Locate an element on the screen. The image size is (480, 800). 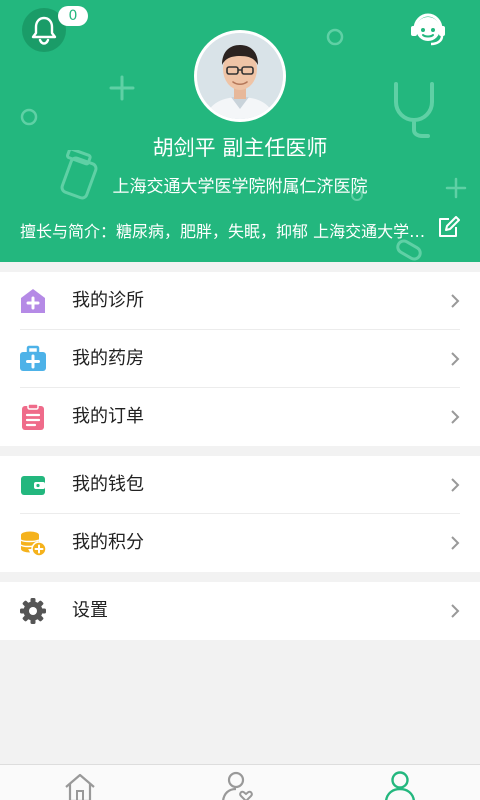
clipboard-icon is located at coordinates (33, 416).